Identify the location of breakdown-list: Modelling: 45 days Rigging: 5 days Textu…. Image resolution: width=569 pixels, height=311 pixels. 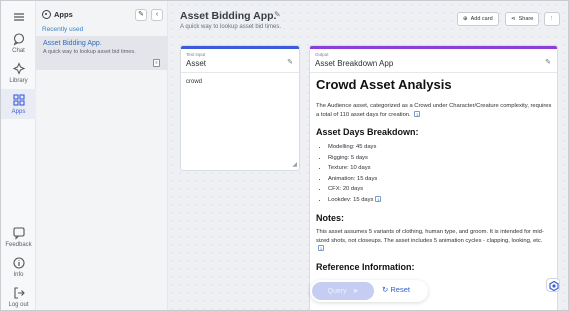
(434, 173).